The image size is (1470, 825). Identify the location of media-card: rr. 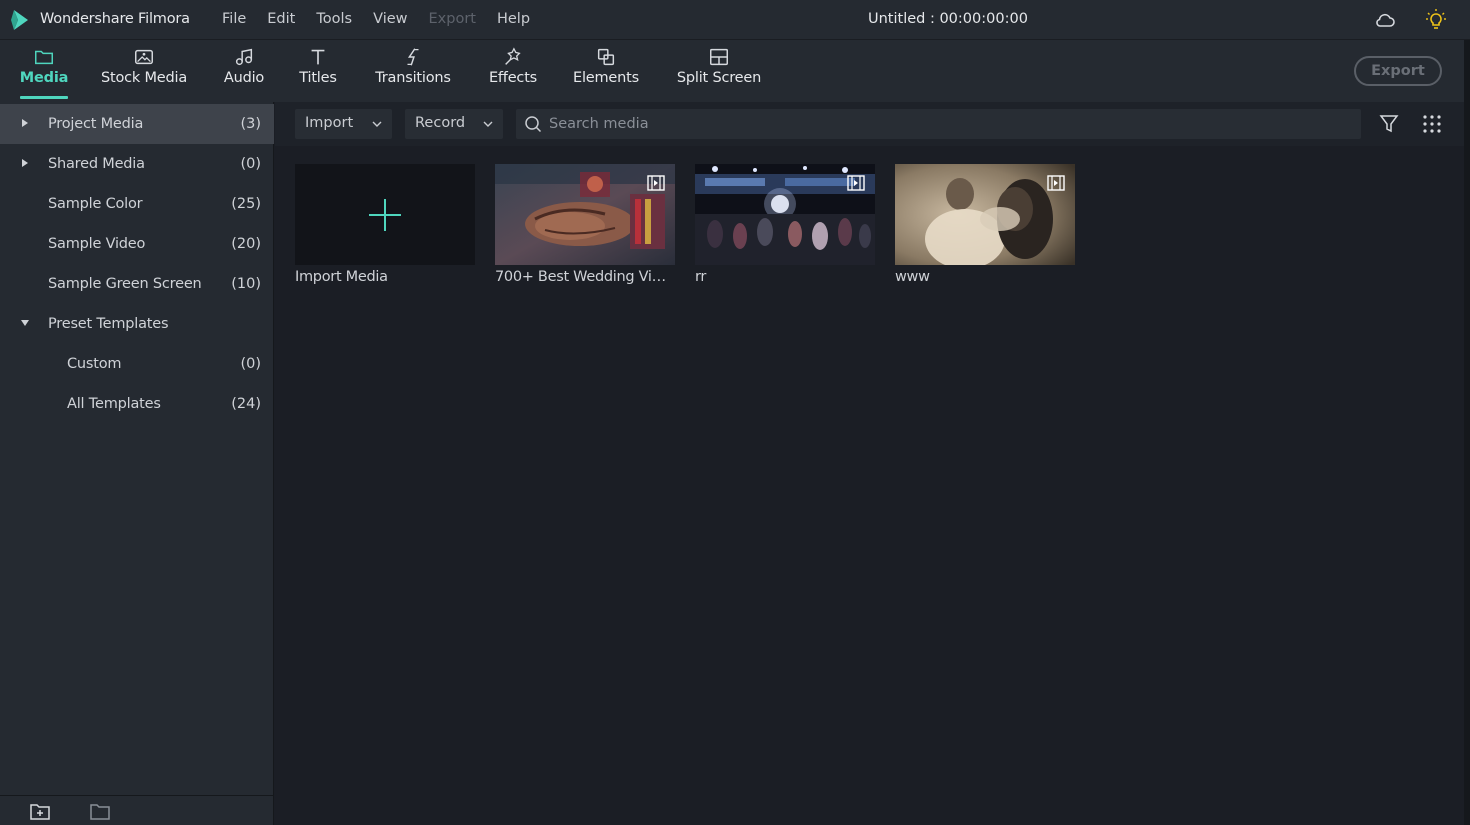
(785, 224).